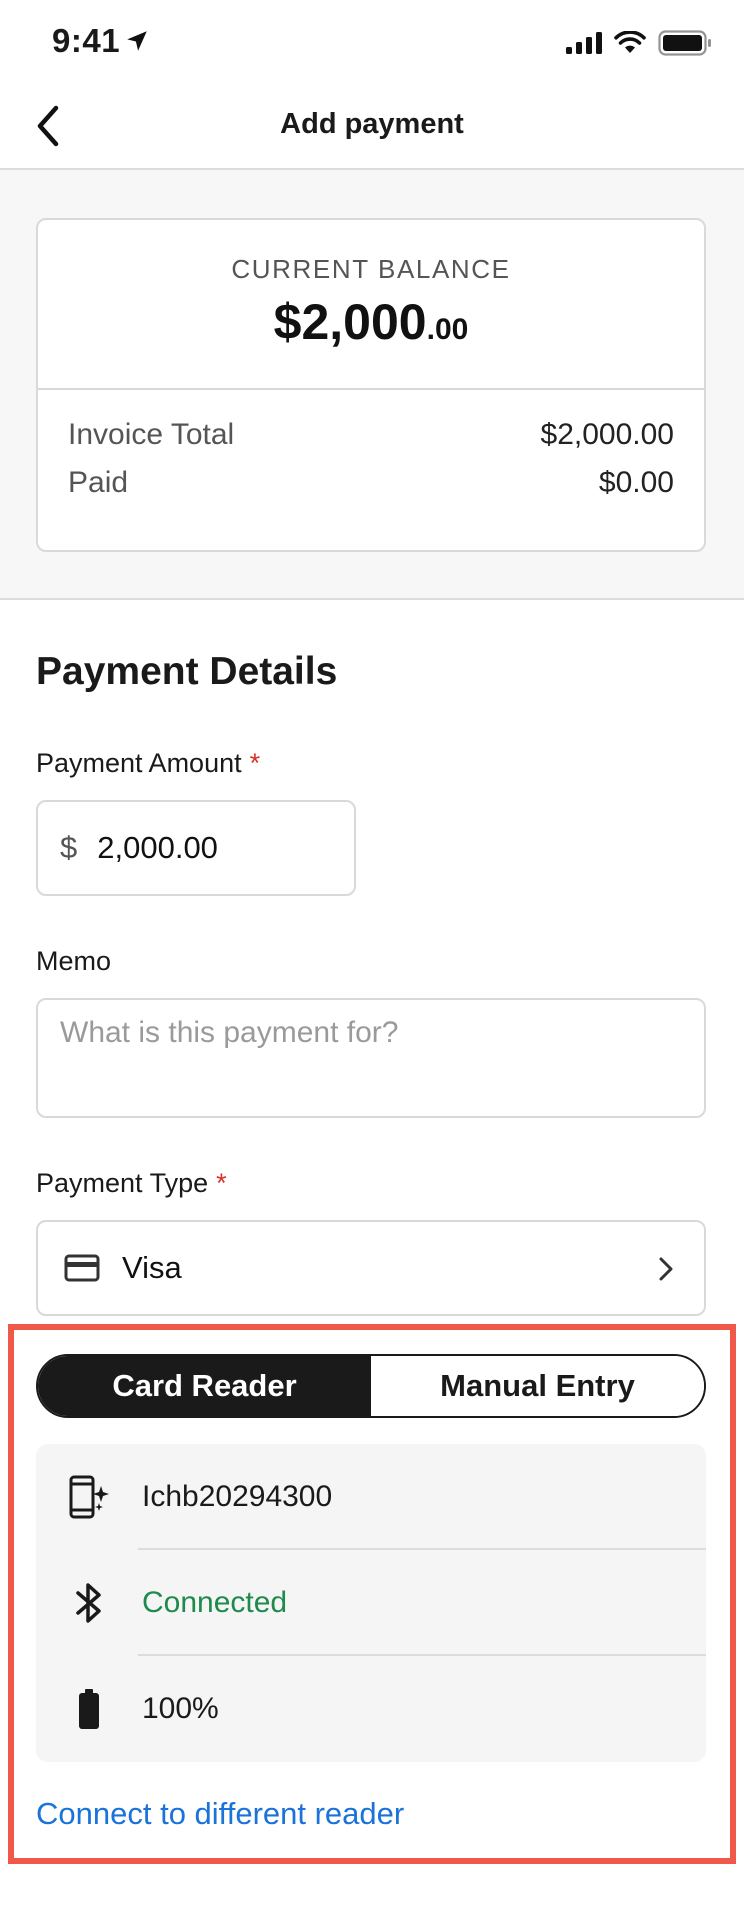  I want to click on memo-field, so click(371, 1058).